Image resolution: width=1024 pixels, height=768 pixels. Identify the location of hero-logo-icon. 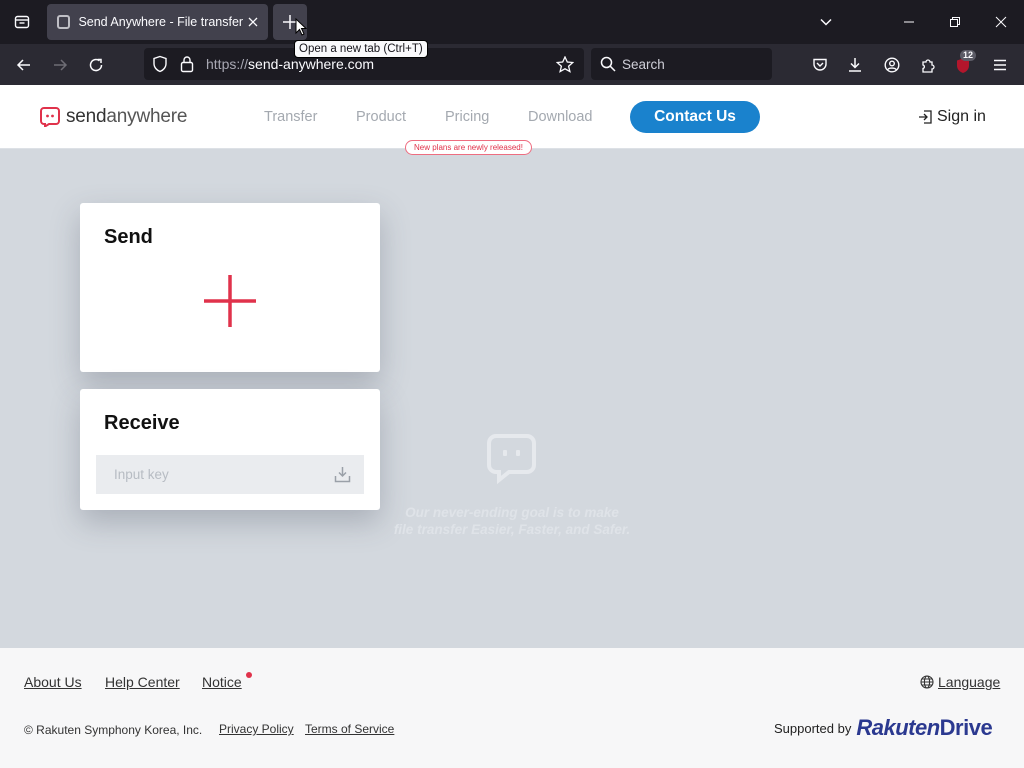
(511, 459).